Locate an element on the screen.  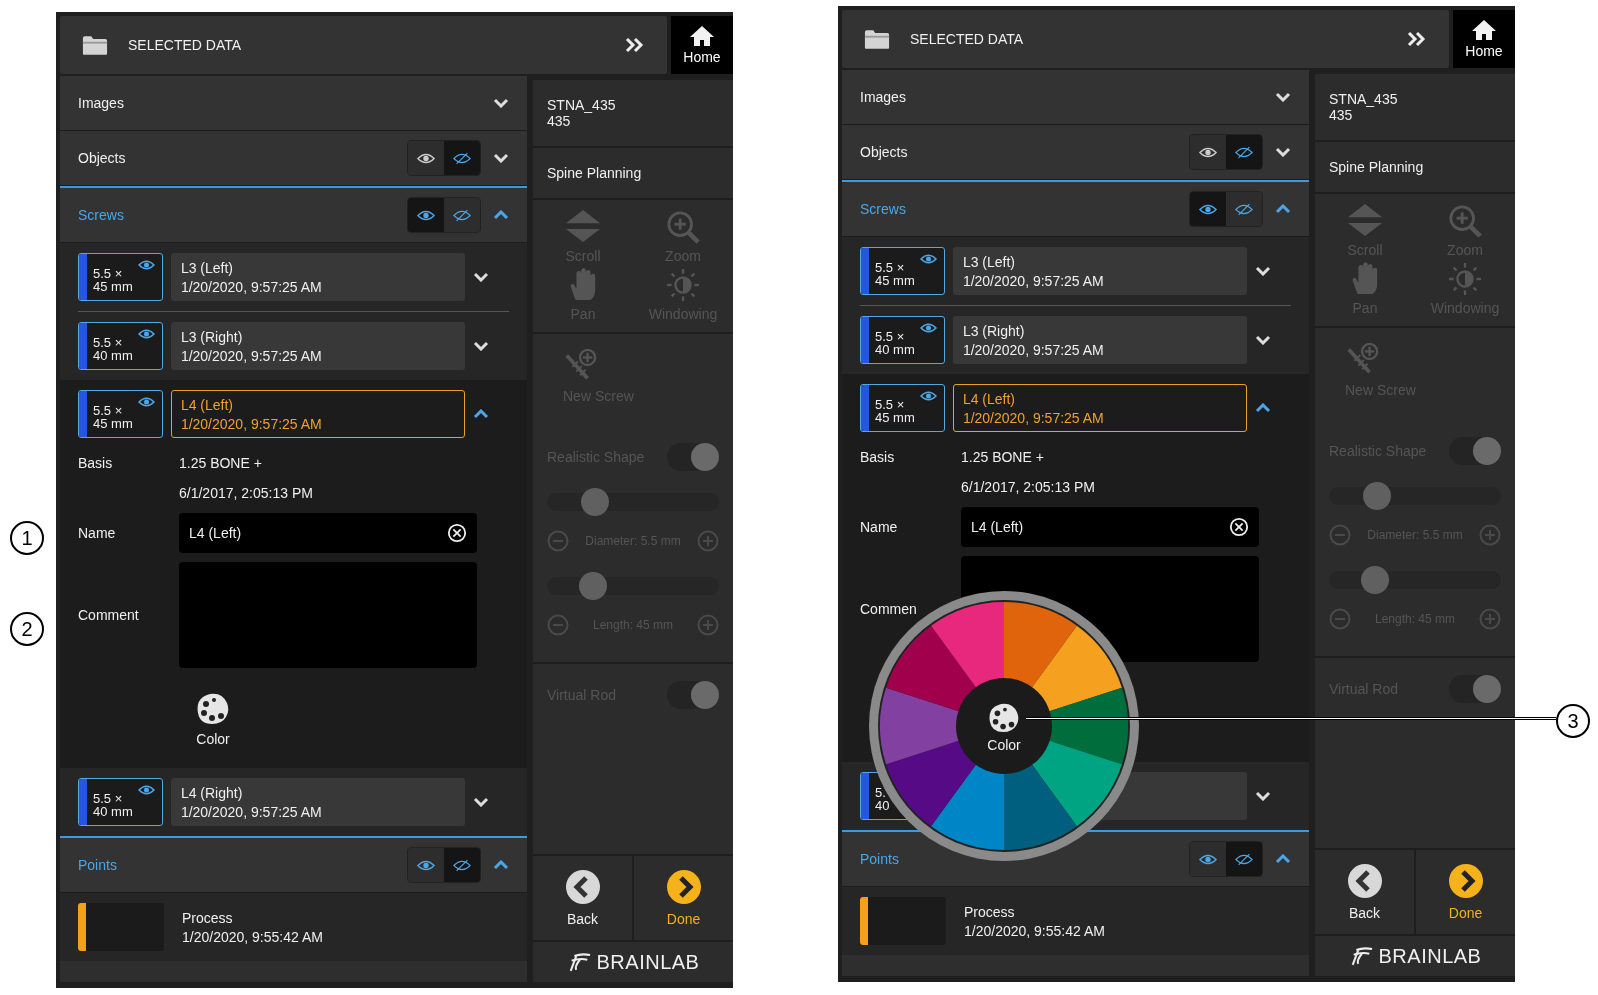
screw-date: 1/20/2020, 9:57:25 AM is located at coordinates (1033, 349).